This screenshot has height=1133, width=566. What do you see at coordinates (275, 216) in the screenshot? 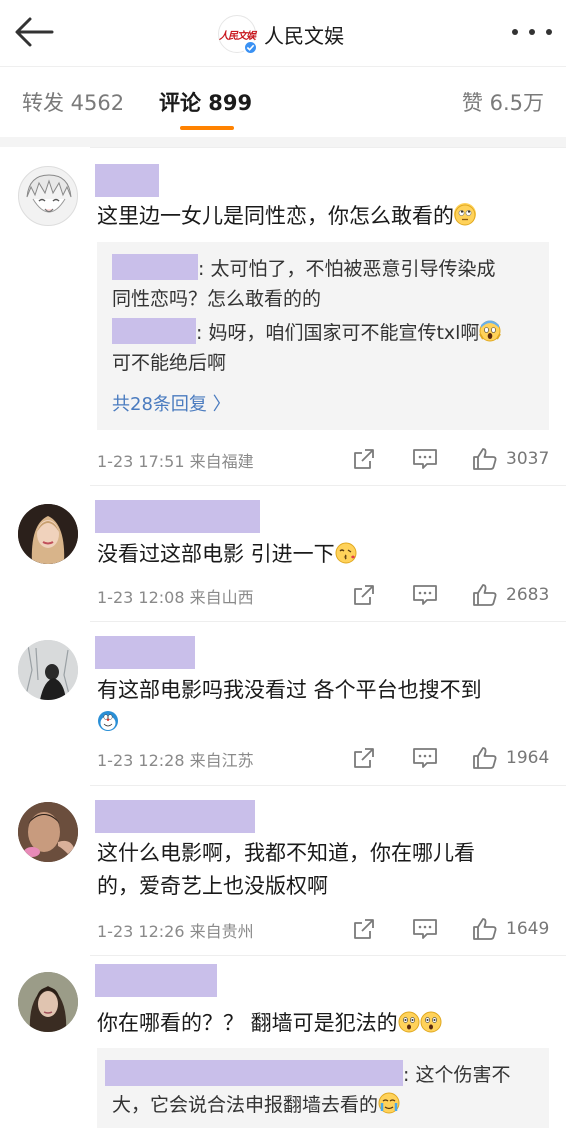
I see `comment-body: 这里边一女儿是同性恋，你怎么敢看的` at bounding box center [275, 216].